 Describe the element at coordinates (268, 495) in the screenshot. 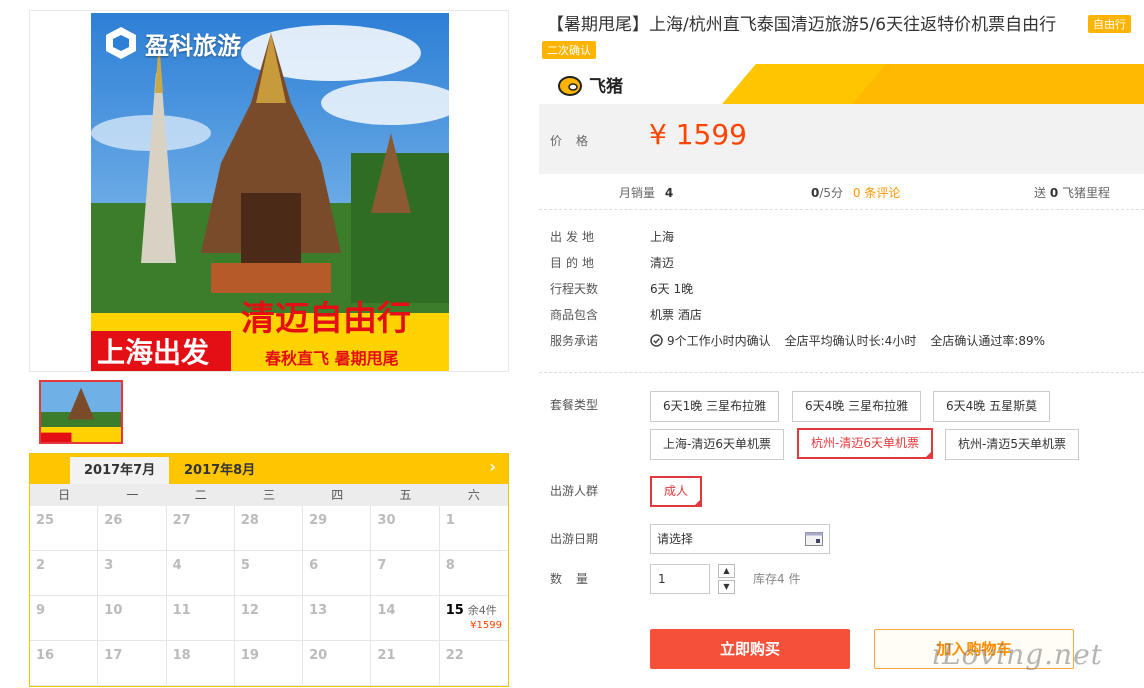

I see `weekday-label: 三` at that location.